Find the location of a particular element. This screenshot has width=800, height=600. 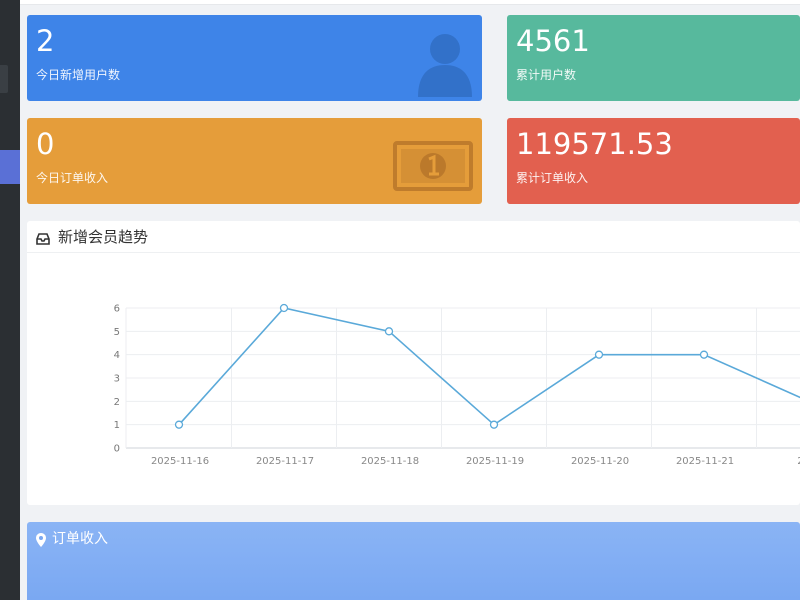

x-tick-label: 2025-11-16 is located at coordinates (180, 461).